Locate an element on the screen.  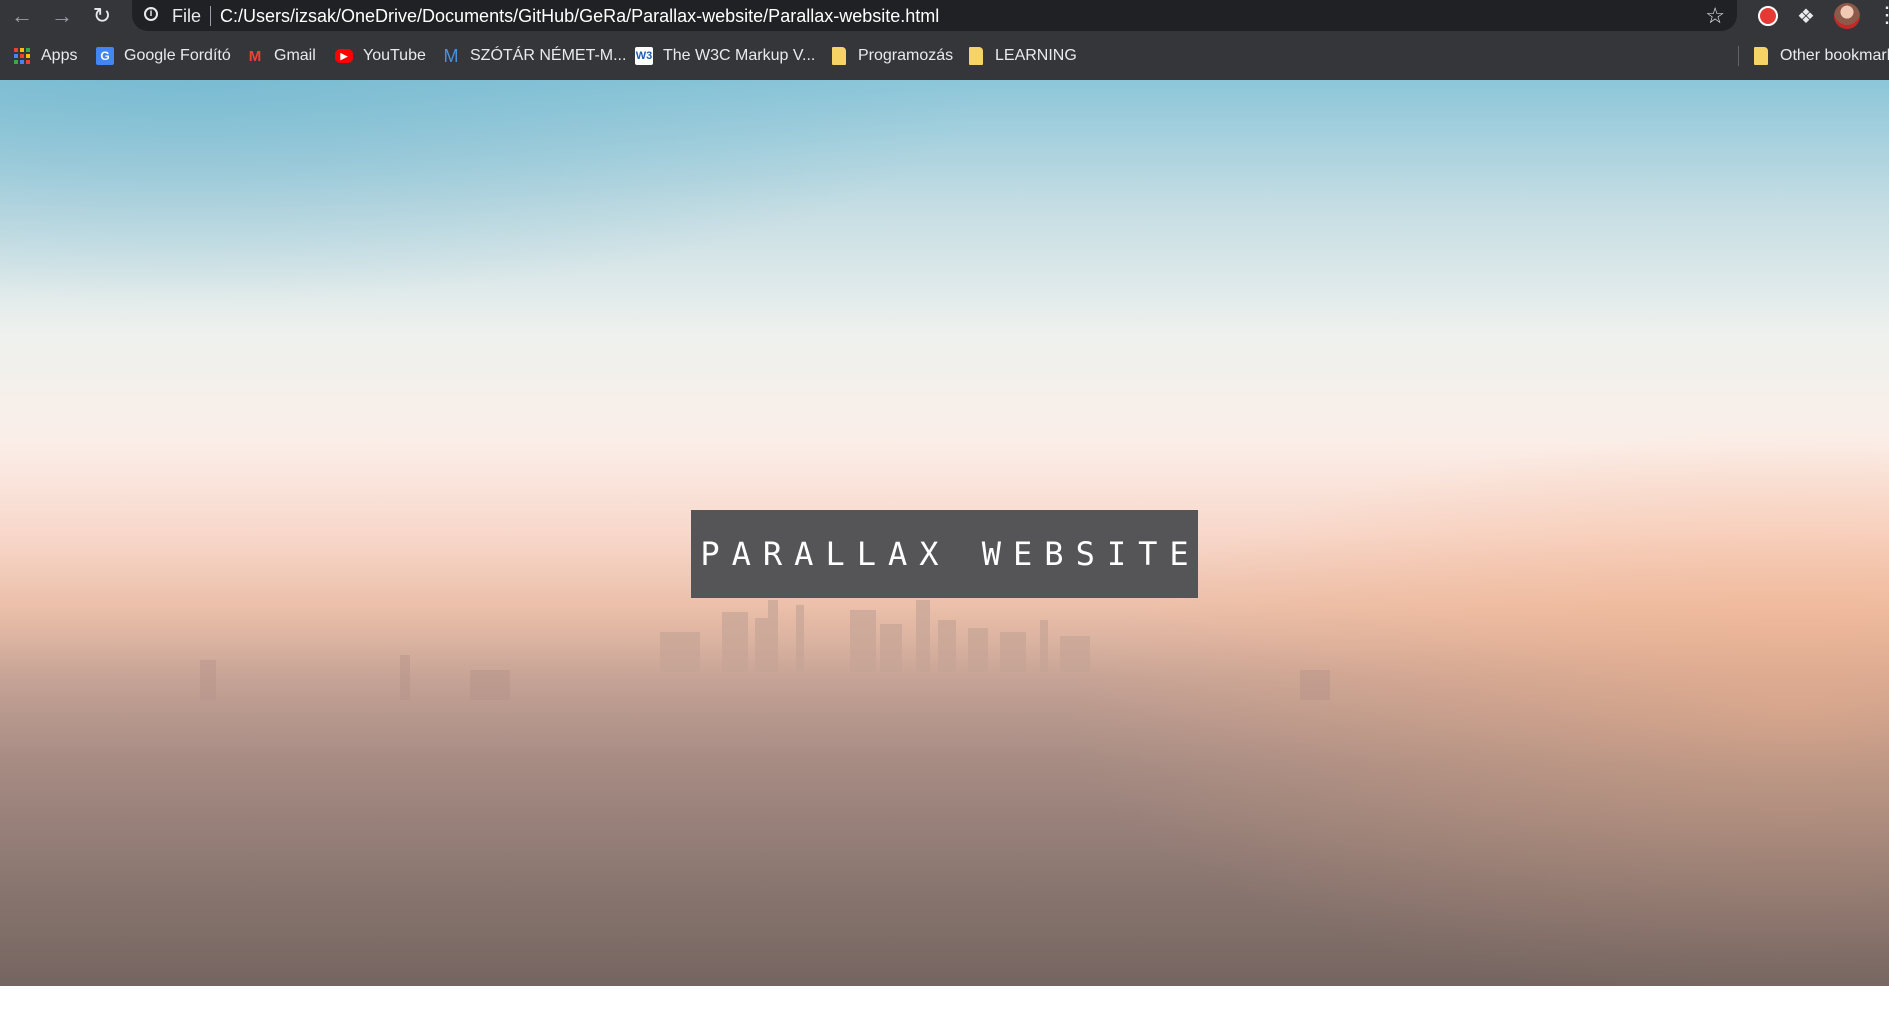
bookmark-youtube: ▶ YouTube is located at coordinates (380, 56).